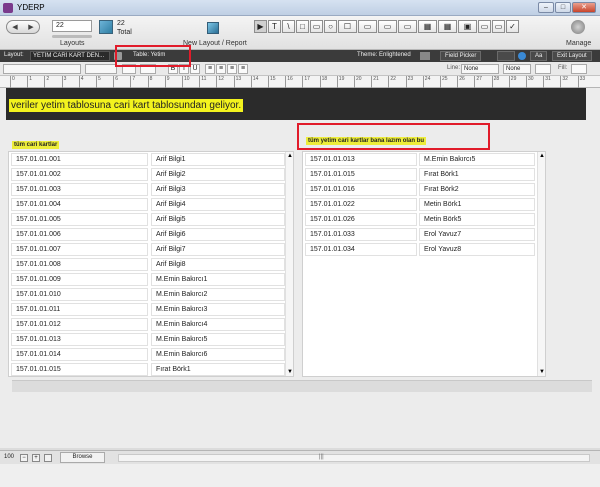 The height and width of the screenshot is (487, 600). Describe the element at coordinates (218, 294) in the screenshot. I see `account-name-field: M.Emin Bakırcı2` at that location.